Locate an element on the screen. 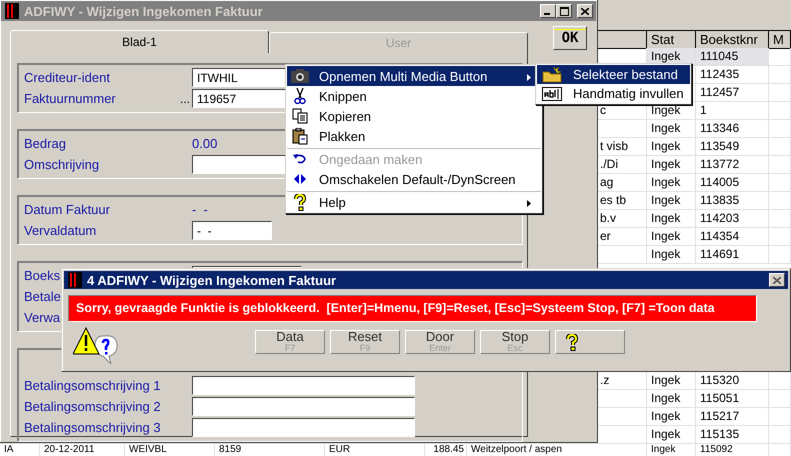 This screenshot has height=456, width=791. table-cell: Weitzelpoort / aspen is located at coordinates (557, 450).